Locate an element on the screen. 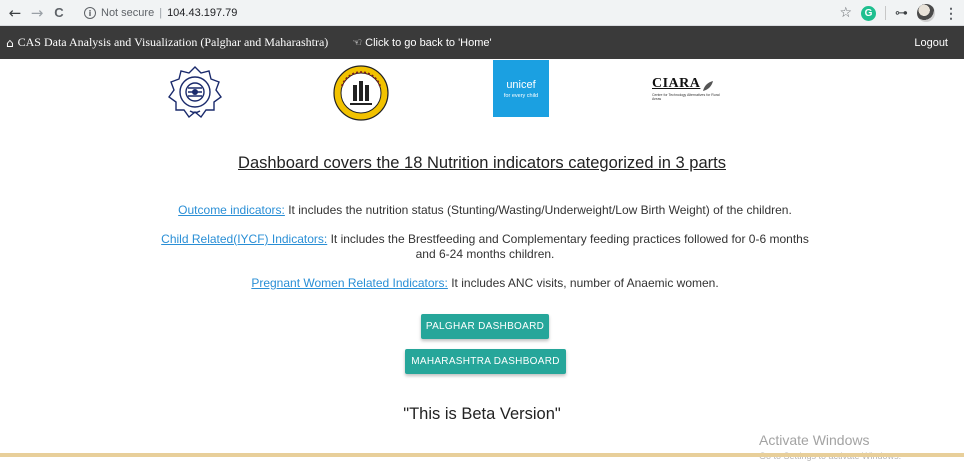  browser-menu-icon: ⋮ is located at coordinates (951, 13).